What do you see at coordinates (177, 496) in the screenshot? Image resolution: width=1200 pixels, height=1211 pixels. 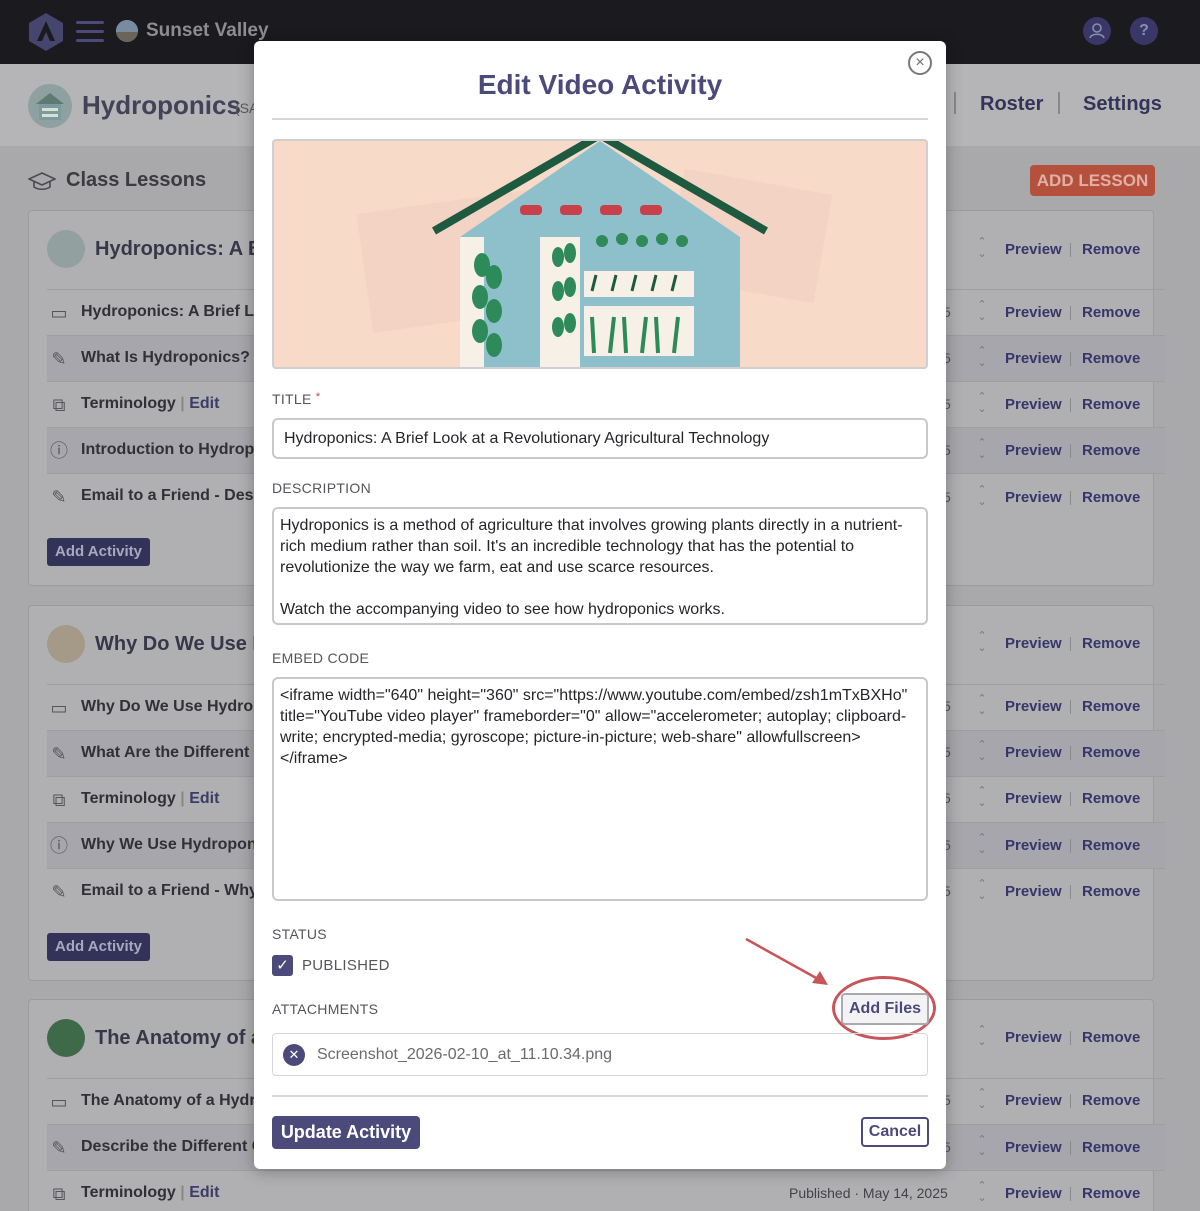 I see `activity-title: Email to a Friend - Descri` at bounding box center [177, 496].